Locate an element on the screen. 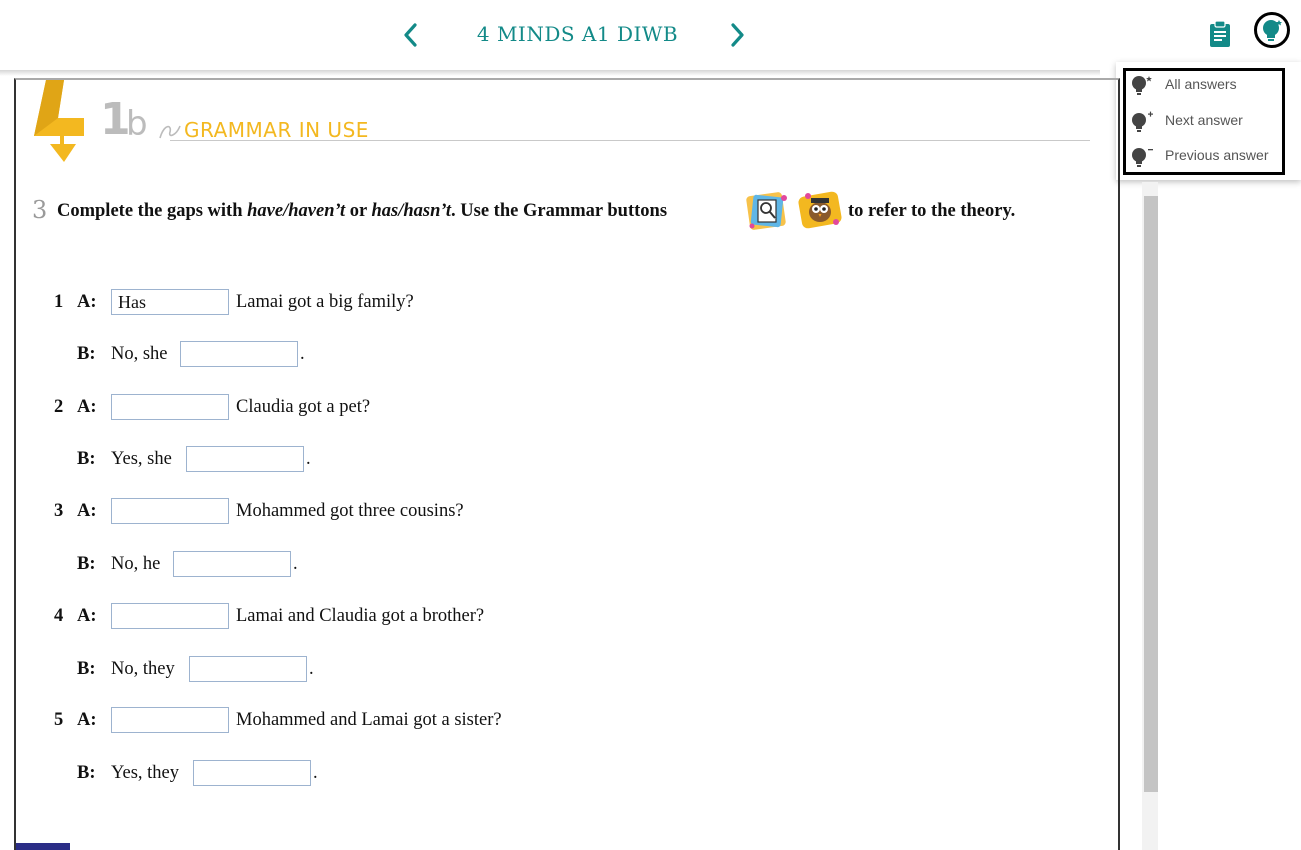 The image size is (1301, 850). scrollbar-thumb is located at coordinates (1151, 494).